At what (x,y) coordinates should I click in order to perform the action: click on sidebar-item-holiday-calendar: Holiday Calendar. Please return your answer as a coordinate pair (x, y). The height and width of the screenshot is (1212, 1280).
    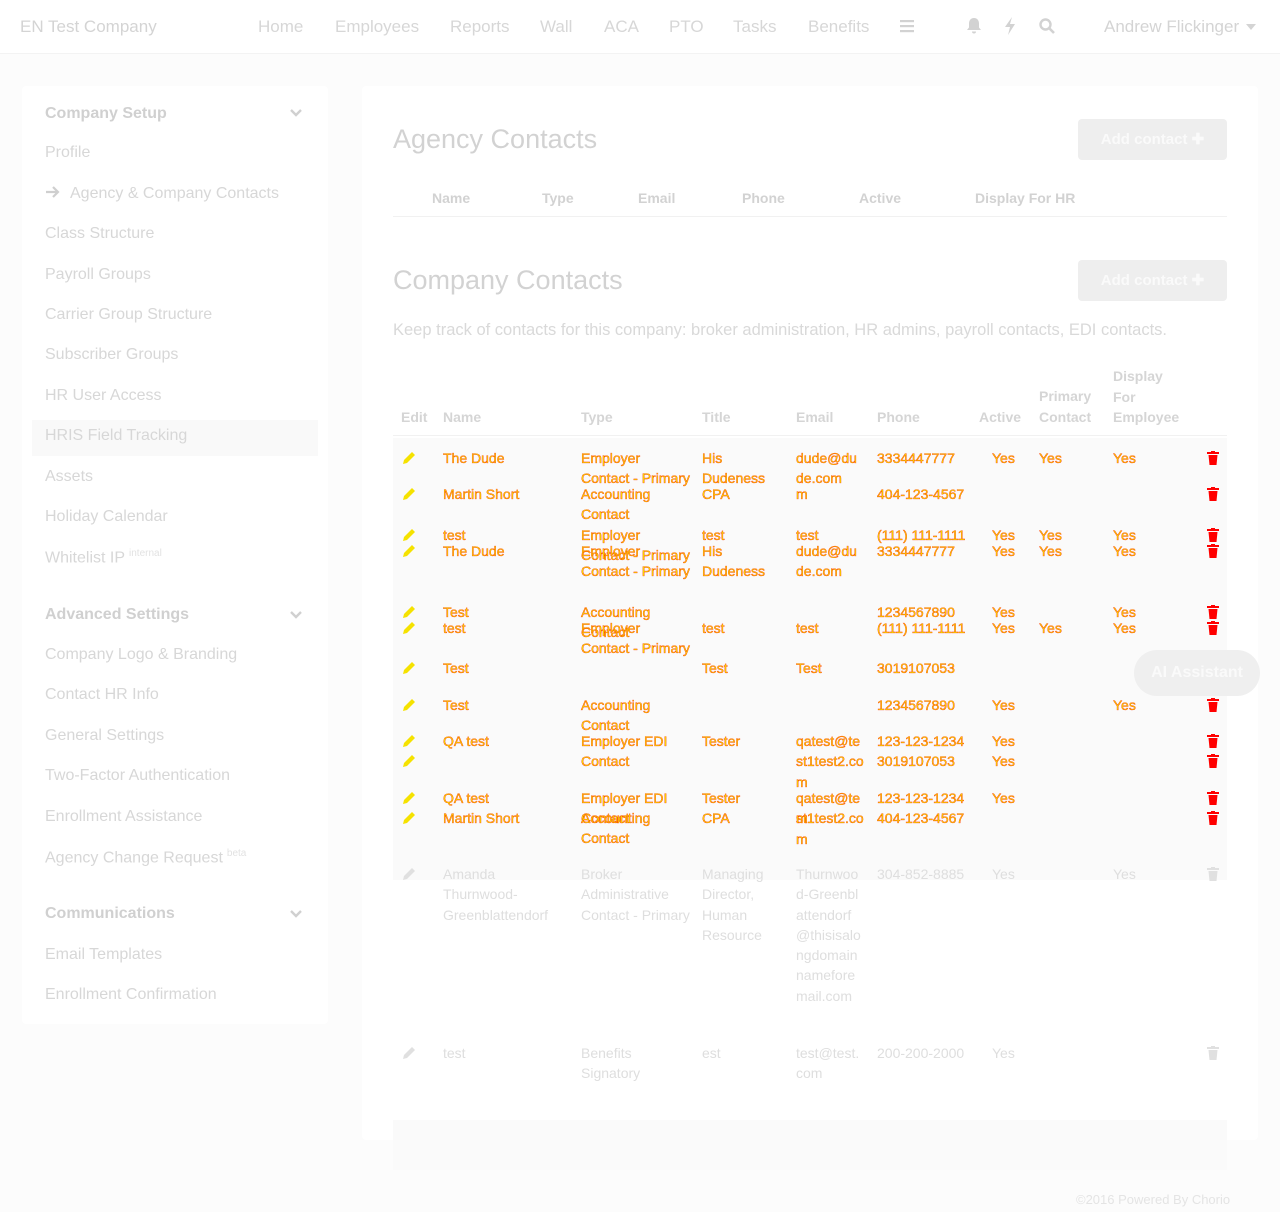
    Looking at the image, I should click on (106, 517).